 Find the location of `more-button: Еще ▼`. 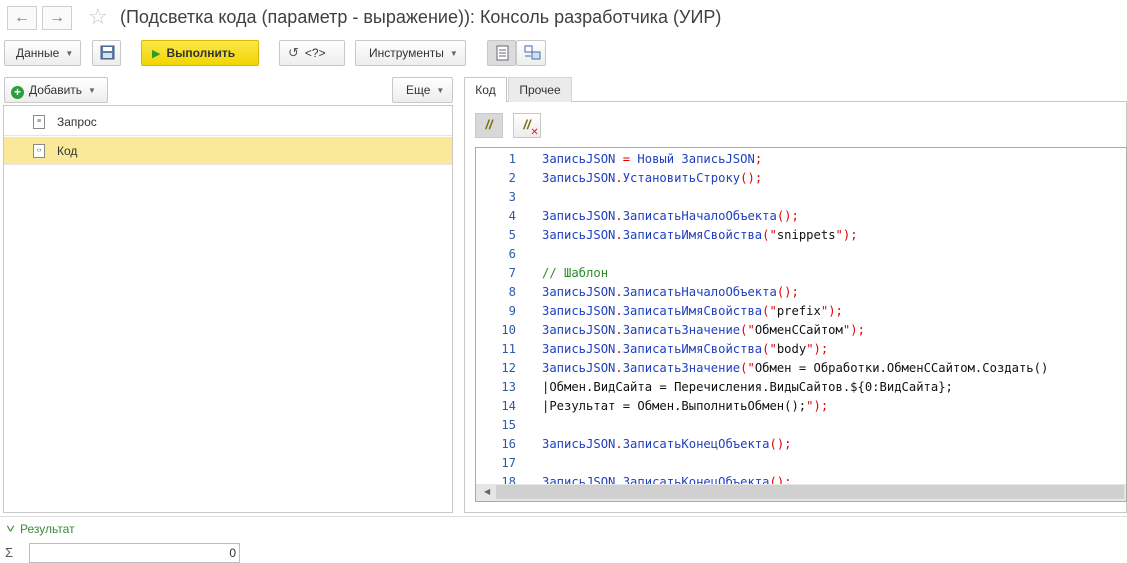

more-button: Еще ▼ is located at coordinates (422, 90).